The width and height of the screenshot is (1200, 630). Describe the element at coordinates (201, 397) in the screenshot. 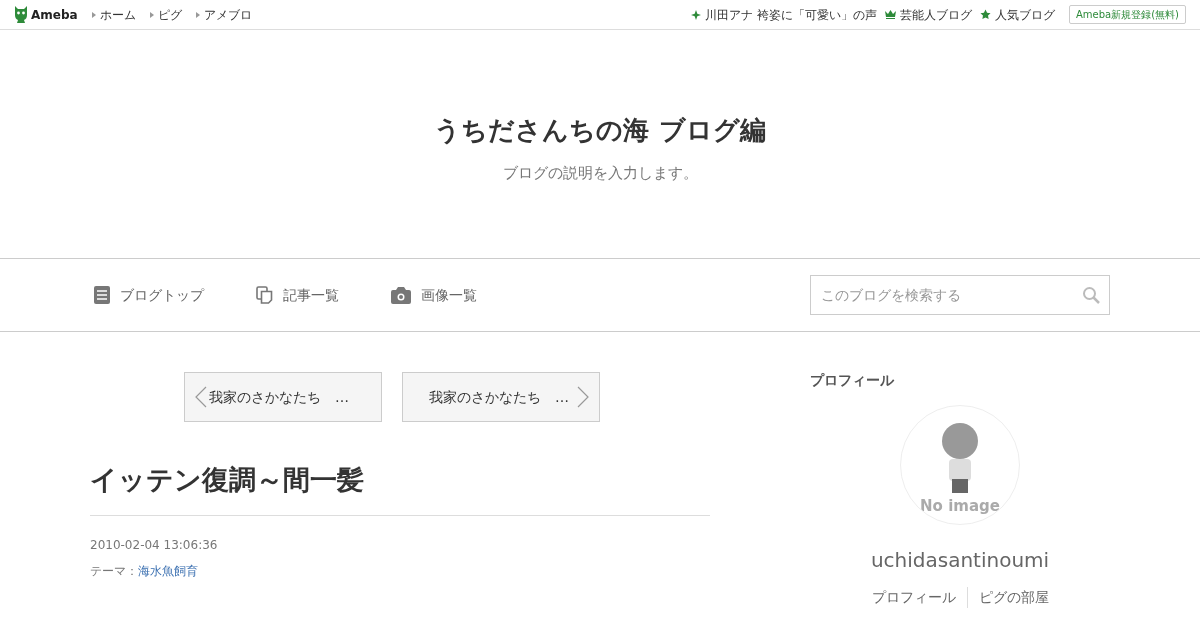

I see `chevron-left-icon` at that location.